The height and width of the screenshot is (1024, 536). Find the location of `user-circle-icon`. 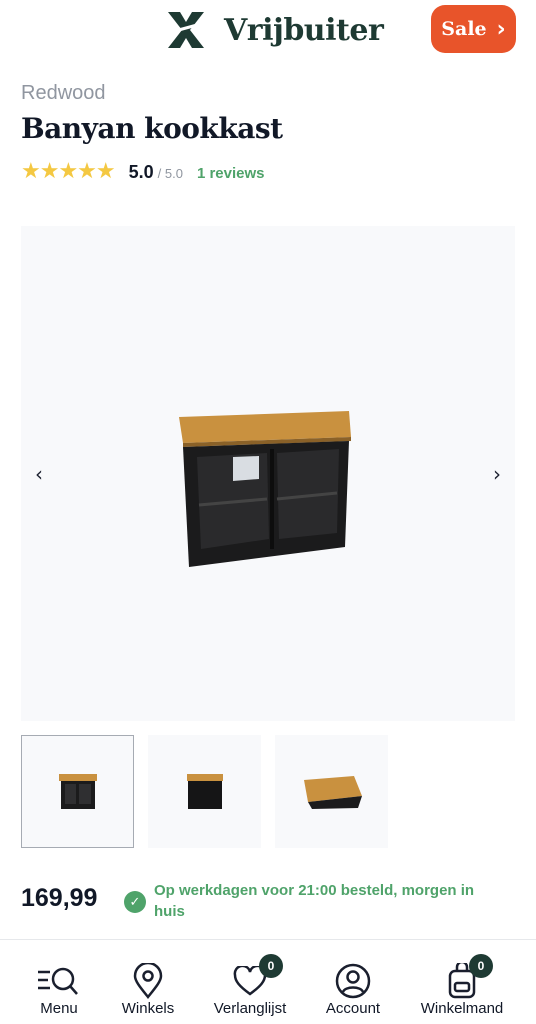

user-circle-icon is located at coordinates (353, 981).